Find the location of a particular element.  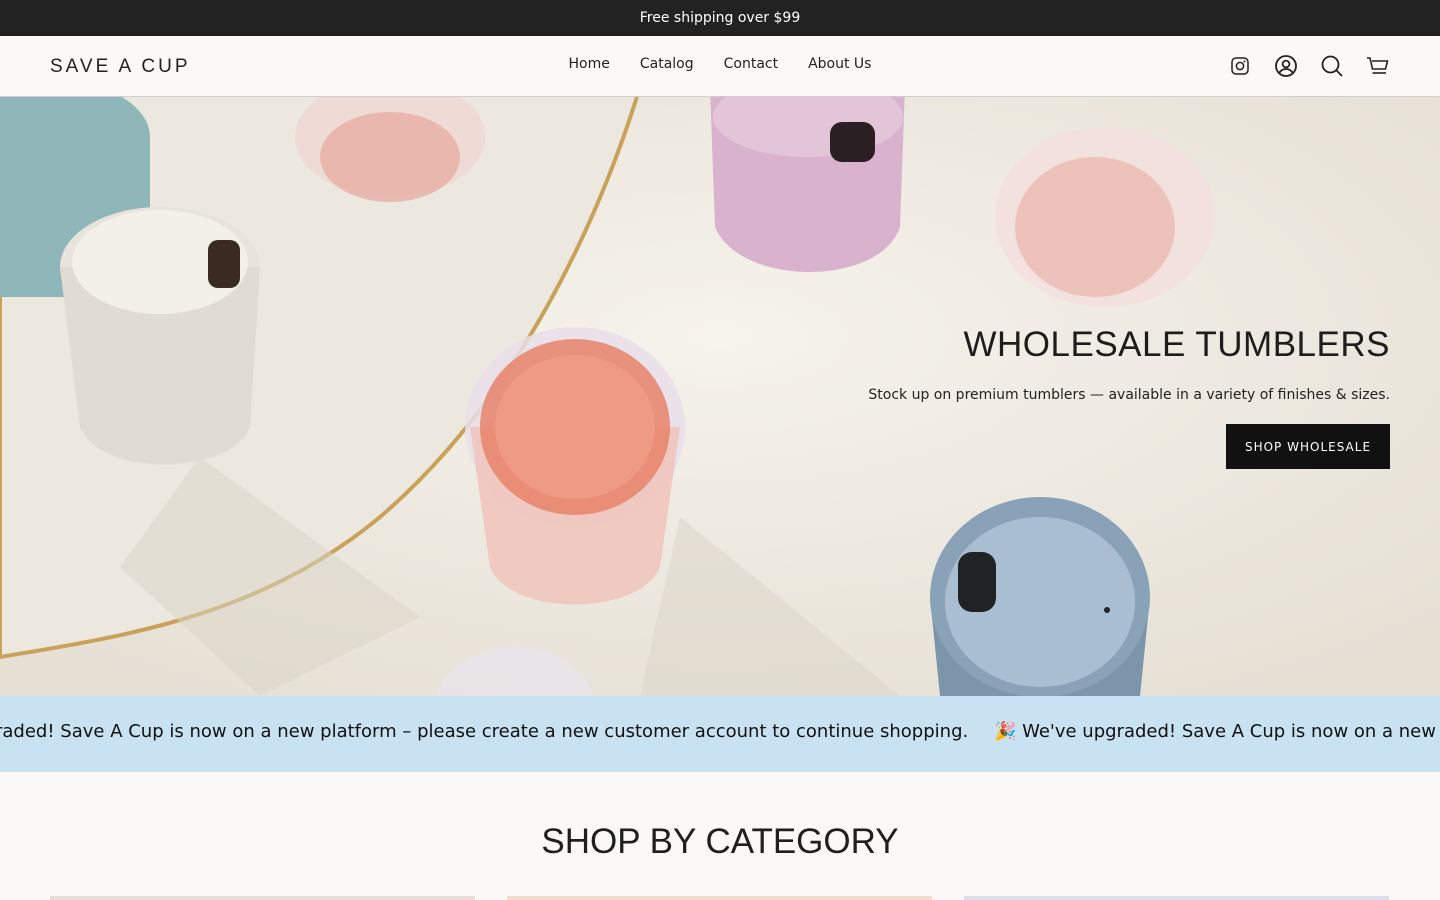

nav-contact: Contact is located at coordinates (751, 64).